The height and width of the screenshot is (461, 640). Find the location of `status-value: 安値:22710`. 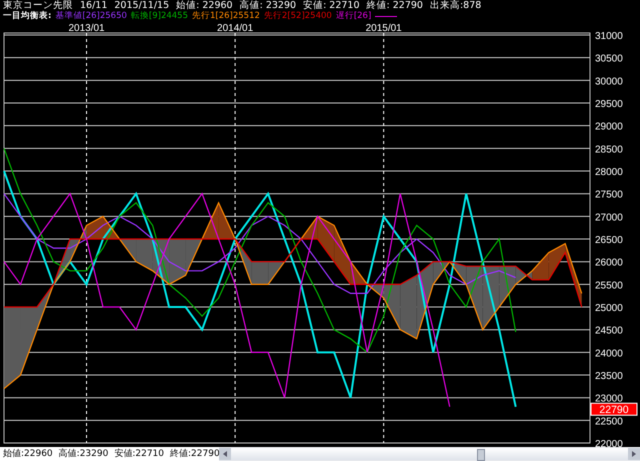

status-value: 安値:22710 is located at coordinates (139, 454).